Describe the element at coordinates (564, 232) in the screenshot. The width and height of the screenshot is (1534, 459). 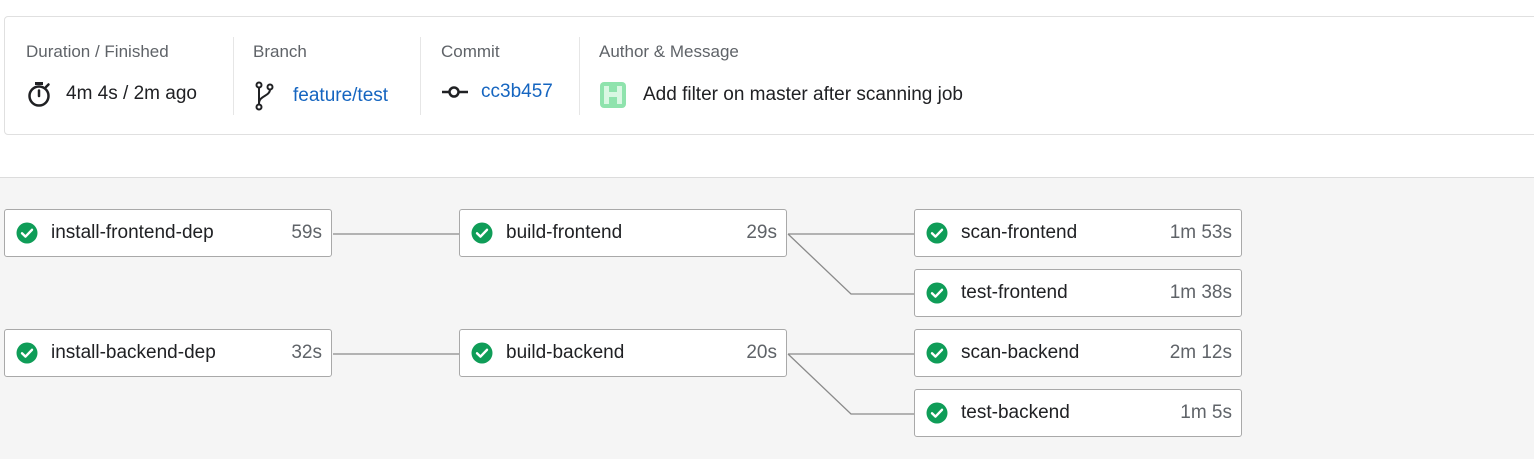
I see `job-name: build-frontend` at that location.